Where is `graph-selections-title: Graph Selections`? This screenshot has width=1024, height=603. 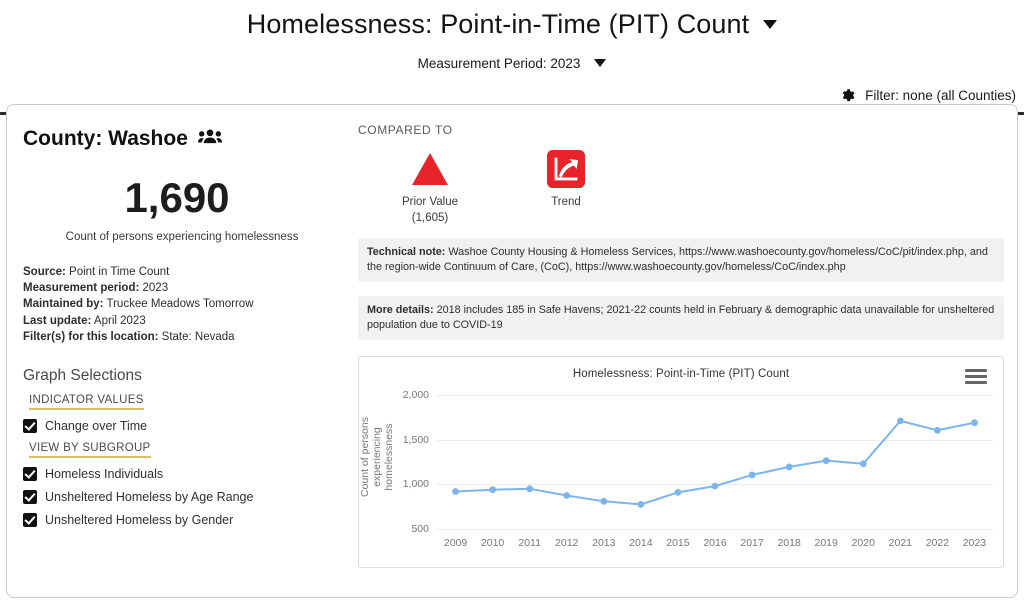
graph-selections-title: Graph Selections is located at coordinates (82, 376).